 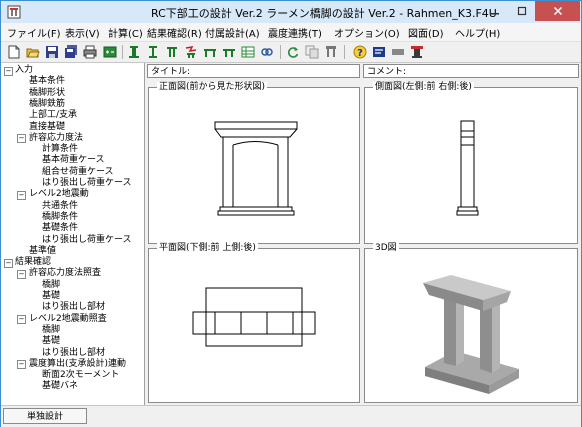 What do you see at coordinates (90, 52) in the screenshot?
I see `print-icon` at bounding box center [90, 52].